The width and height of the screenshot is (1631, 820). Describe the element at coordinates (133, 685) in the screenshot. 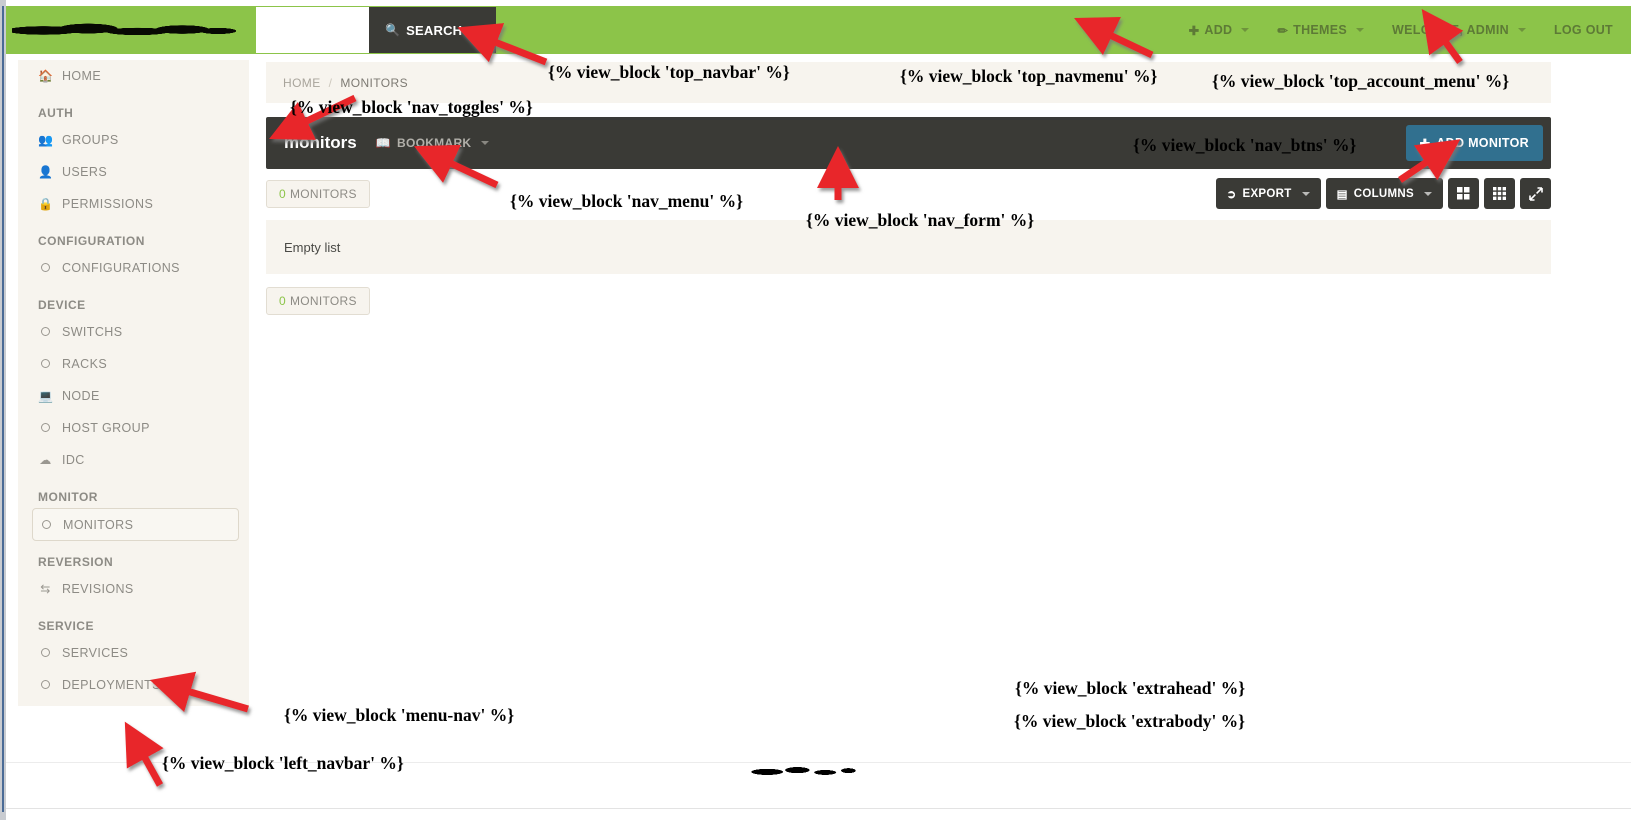

I see `sidebar-item-deployments: DEPLOYMENTS` at that location.